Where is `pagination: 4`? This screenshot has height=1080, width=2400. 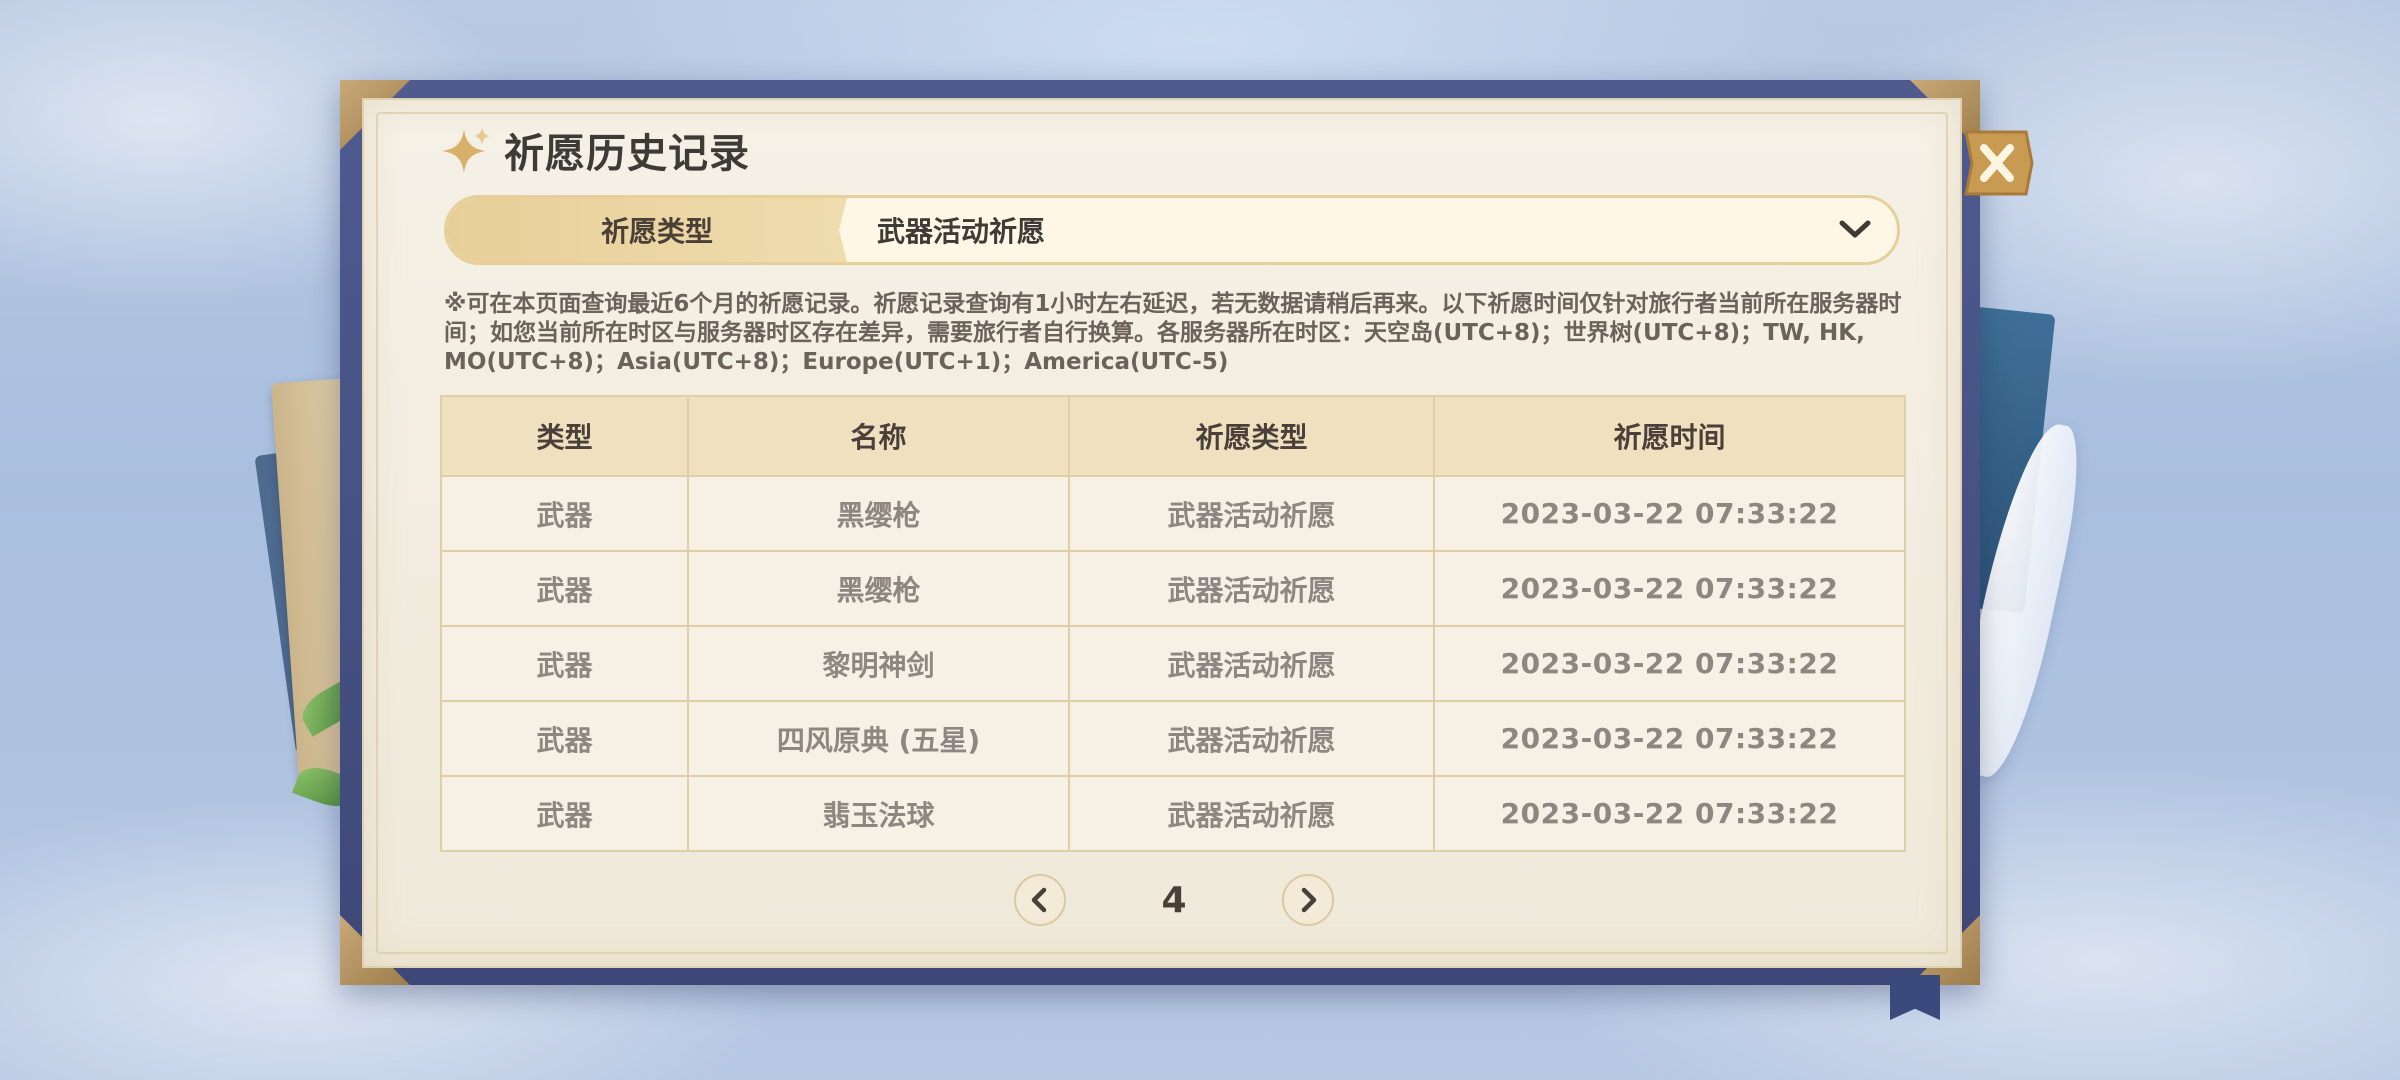
pagination: 4 is located at coordinates (1174, 900).